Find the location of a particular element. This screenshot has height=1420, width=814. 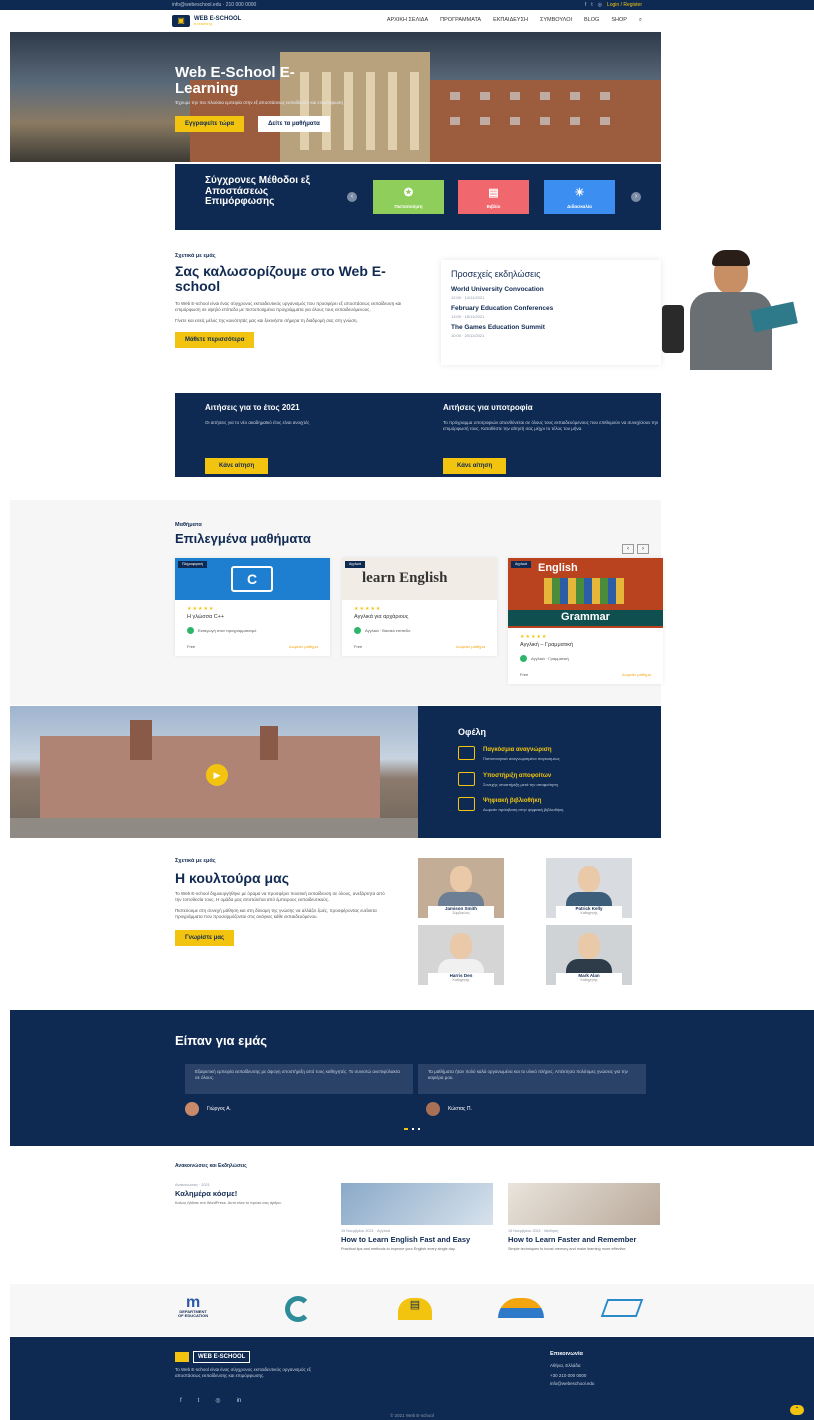

learn-more-button: Μάθετε περισσότερα is located at coordinates (215, 340).